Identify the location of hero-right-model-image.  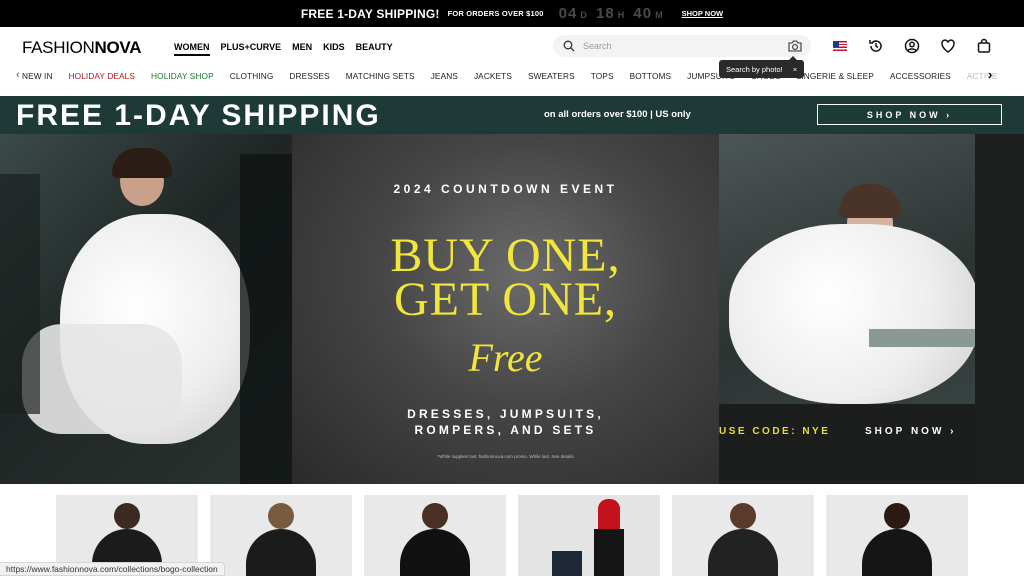
(849, 269).